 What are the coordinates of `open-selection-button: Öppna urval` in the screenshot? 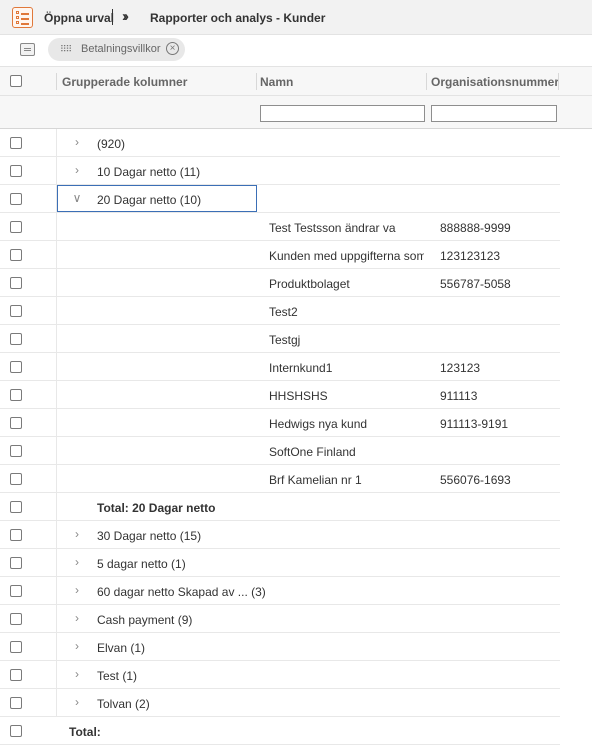 It's located at (79, 18).